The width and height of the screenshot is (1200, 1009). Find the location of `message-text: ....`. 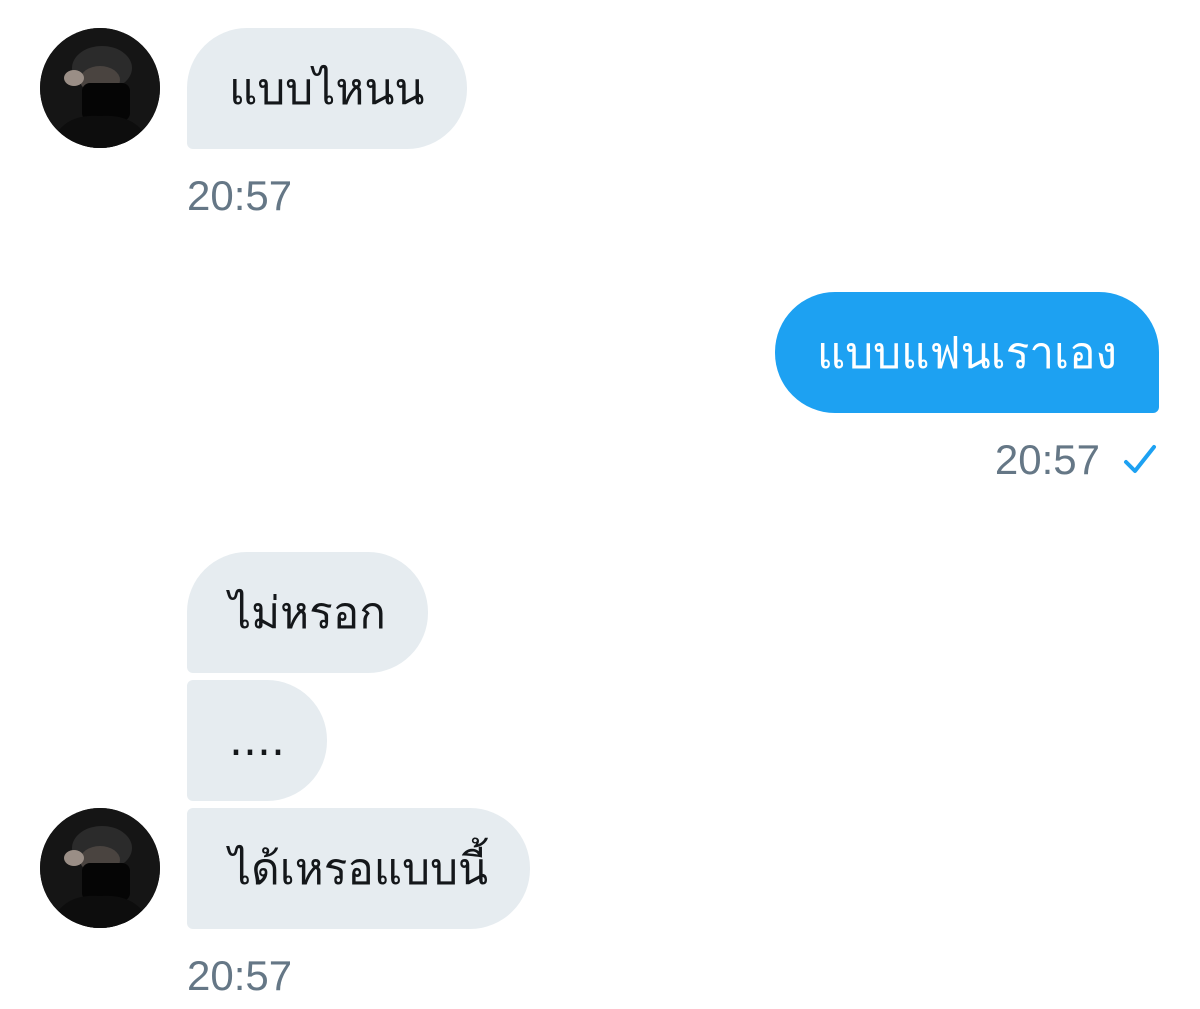

message-text: .... is located at coordinates (257, 740).